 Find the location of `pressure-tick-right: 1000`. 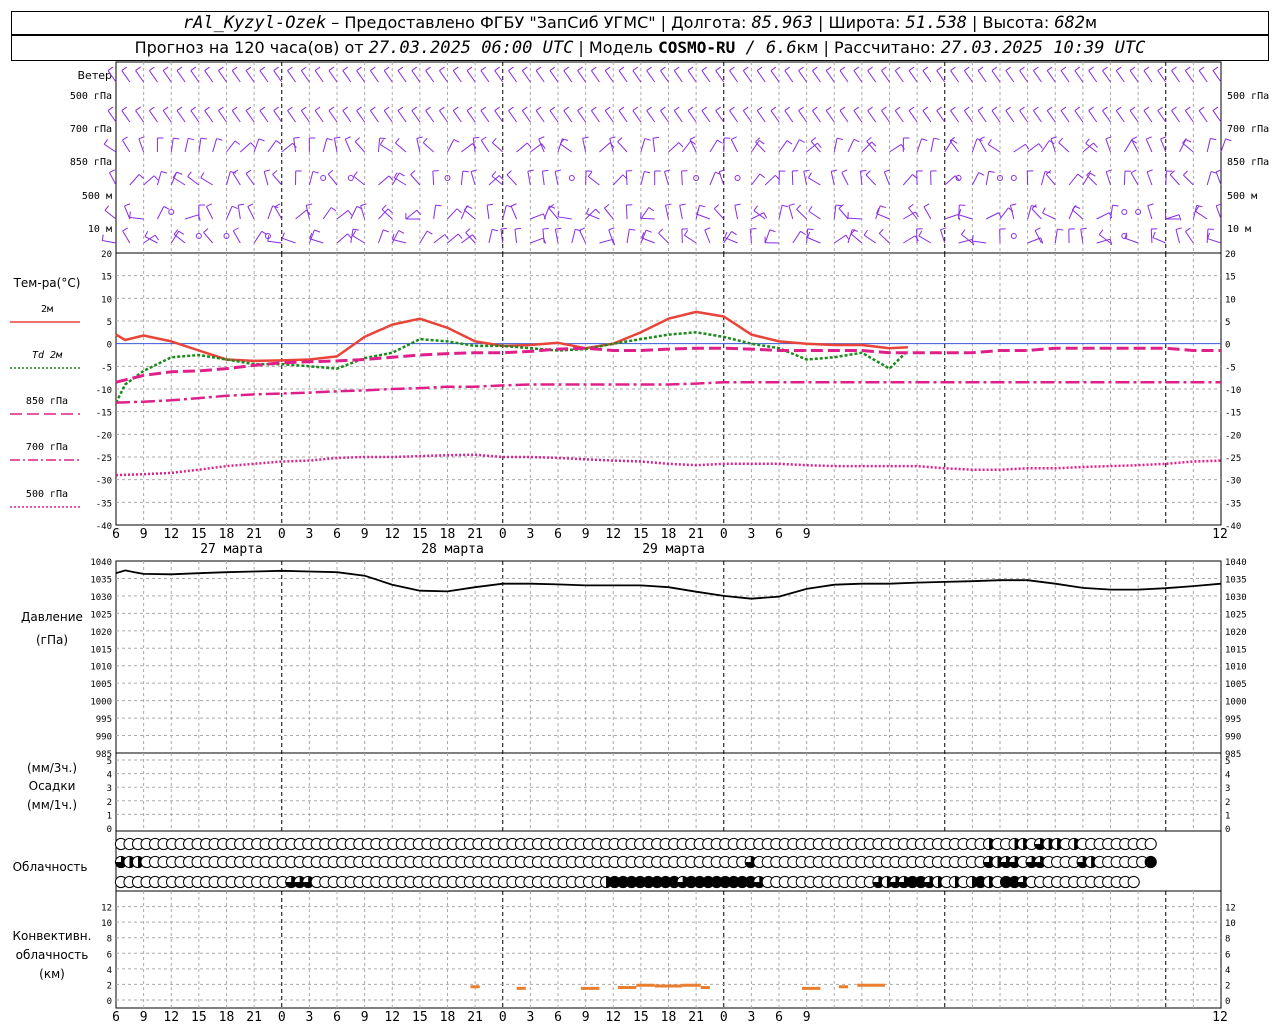

pressure-tick-right: 1000 is located at coordinates (1236, 703).